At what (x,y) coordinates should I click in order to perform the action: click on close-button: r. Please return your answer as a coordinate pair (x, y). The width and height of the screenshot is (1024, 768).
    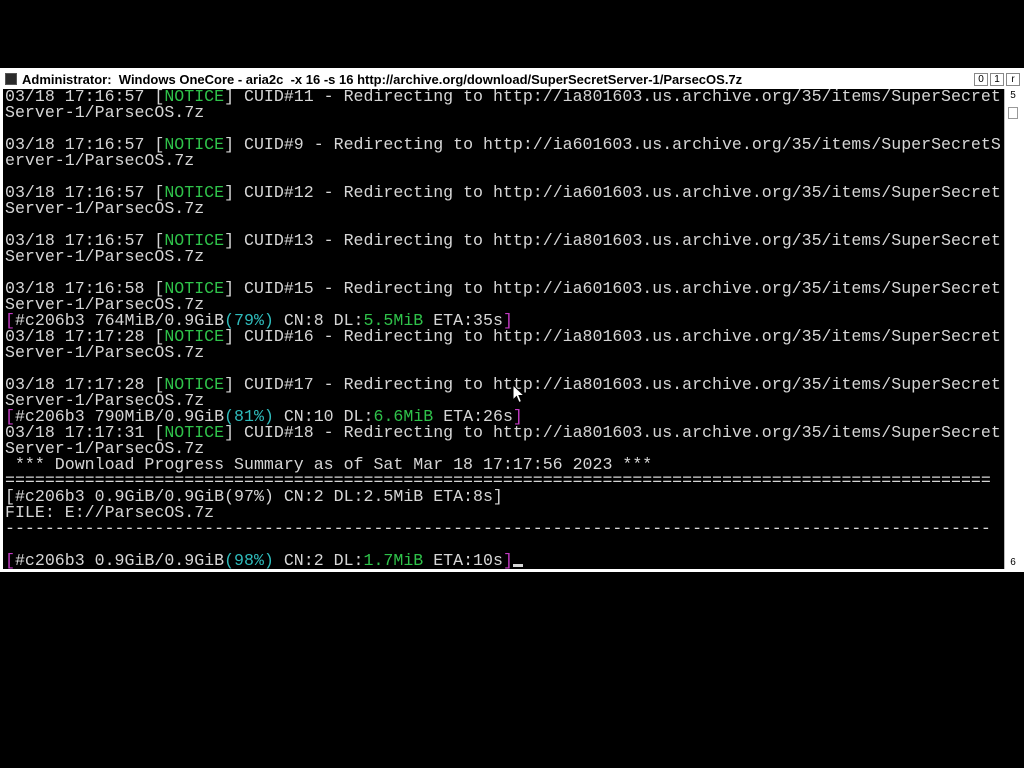
    Looking at the image, I should click on (1013, 79).